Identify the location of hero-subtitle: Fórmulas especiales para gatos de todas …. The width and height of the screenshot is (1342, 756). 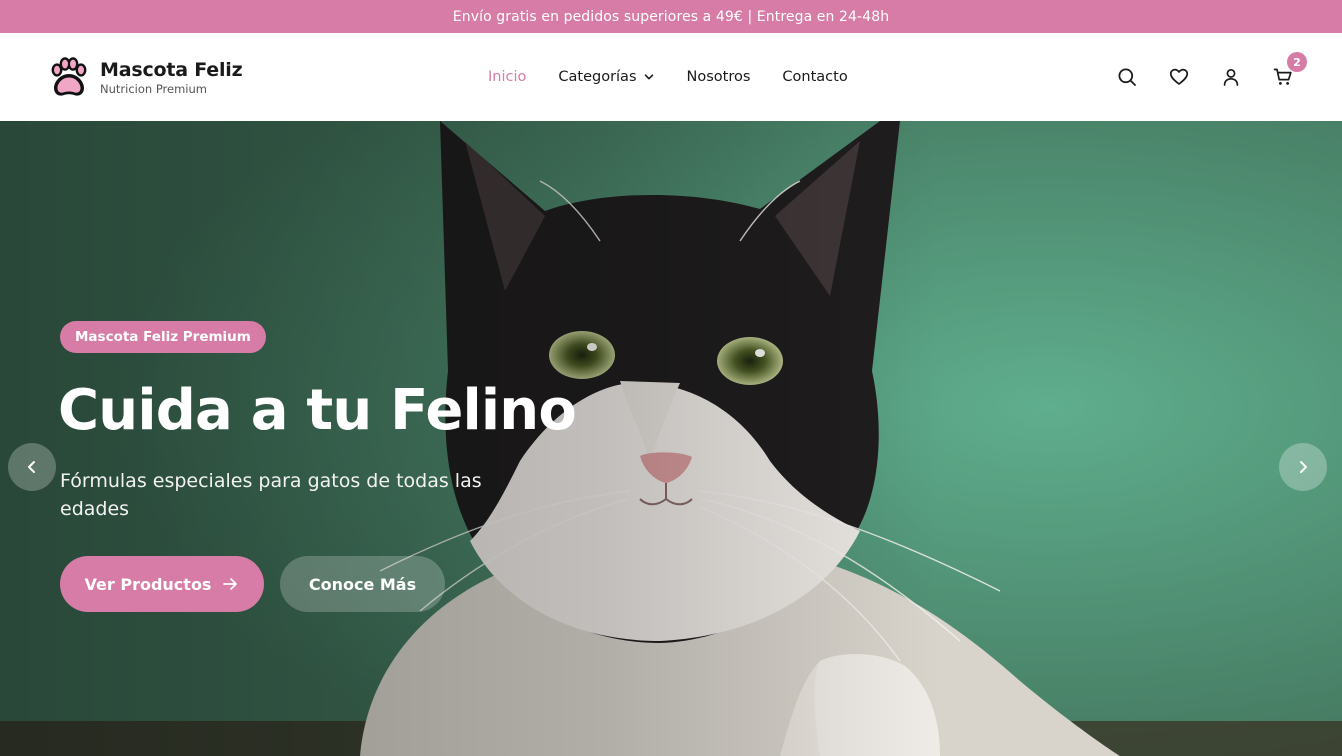
(271, 495).